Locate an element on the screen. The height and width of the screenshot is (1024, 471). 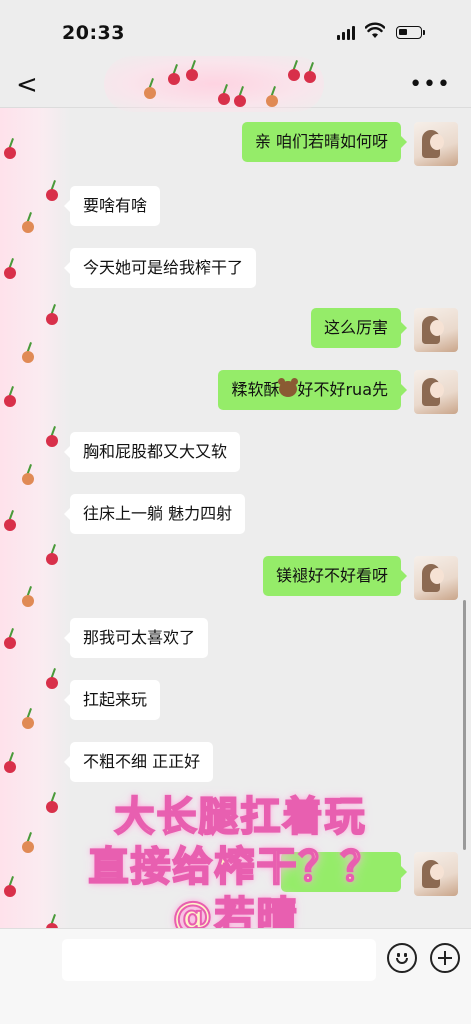
message-bubble: 那我可太喜欢了 is located at coordinates (136, 638).